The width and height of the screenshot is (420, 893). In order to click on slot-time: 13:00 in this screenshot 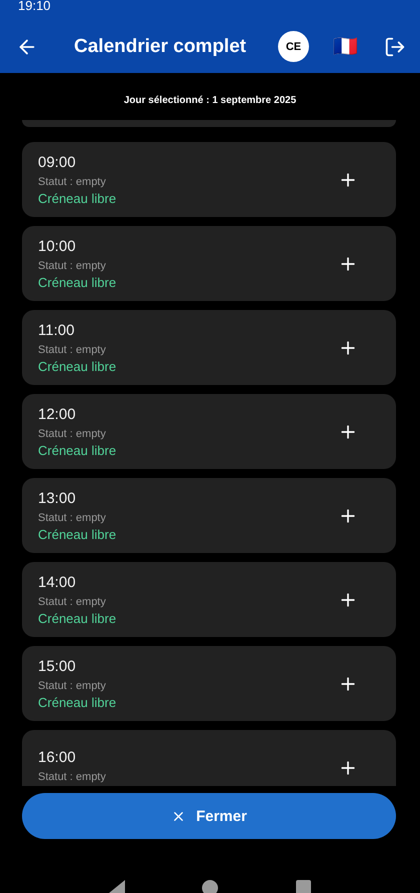, I will do `click(57, 498)`.